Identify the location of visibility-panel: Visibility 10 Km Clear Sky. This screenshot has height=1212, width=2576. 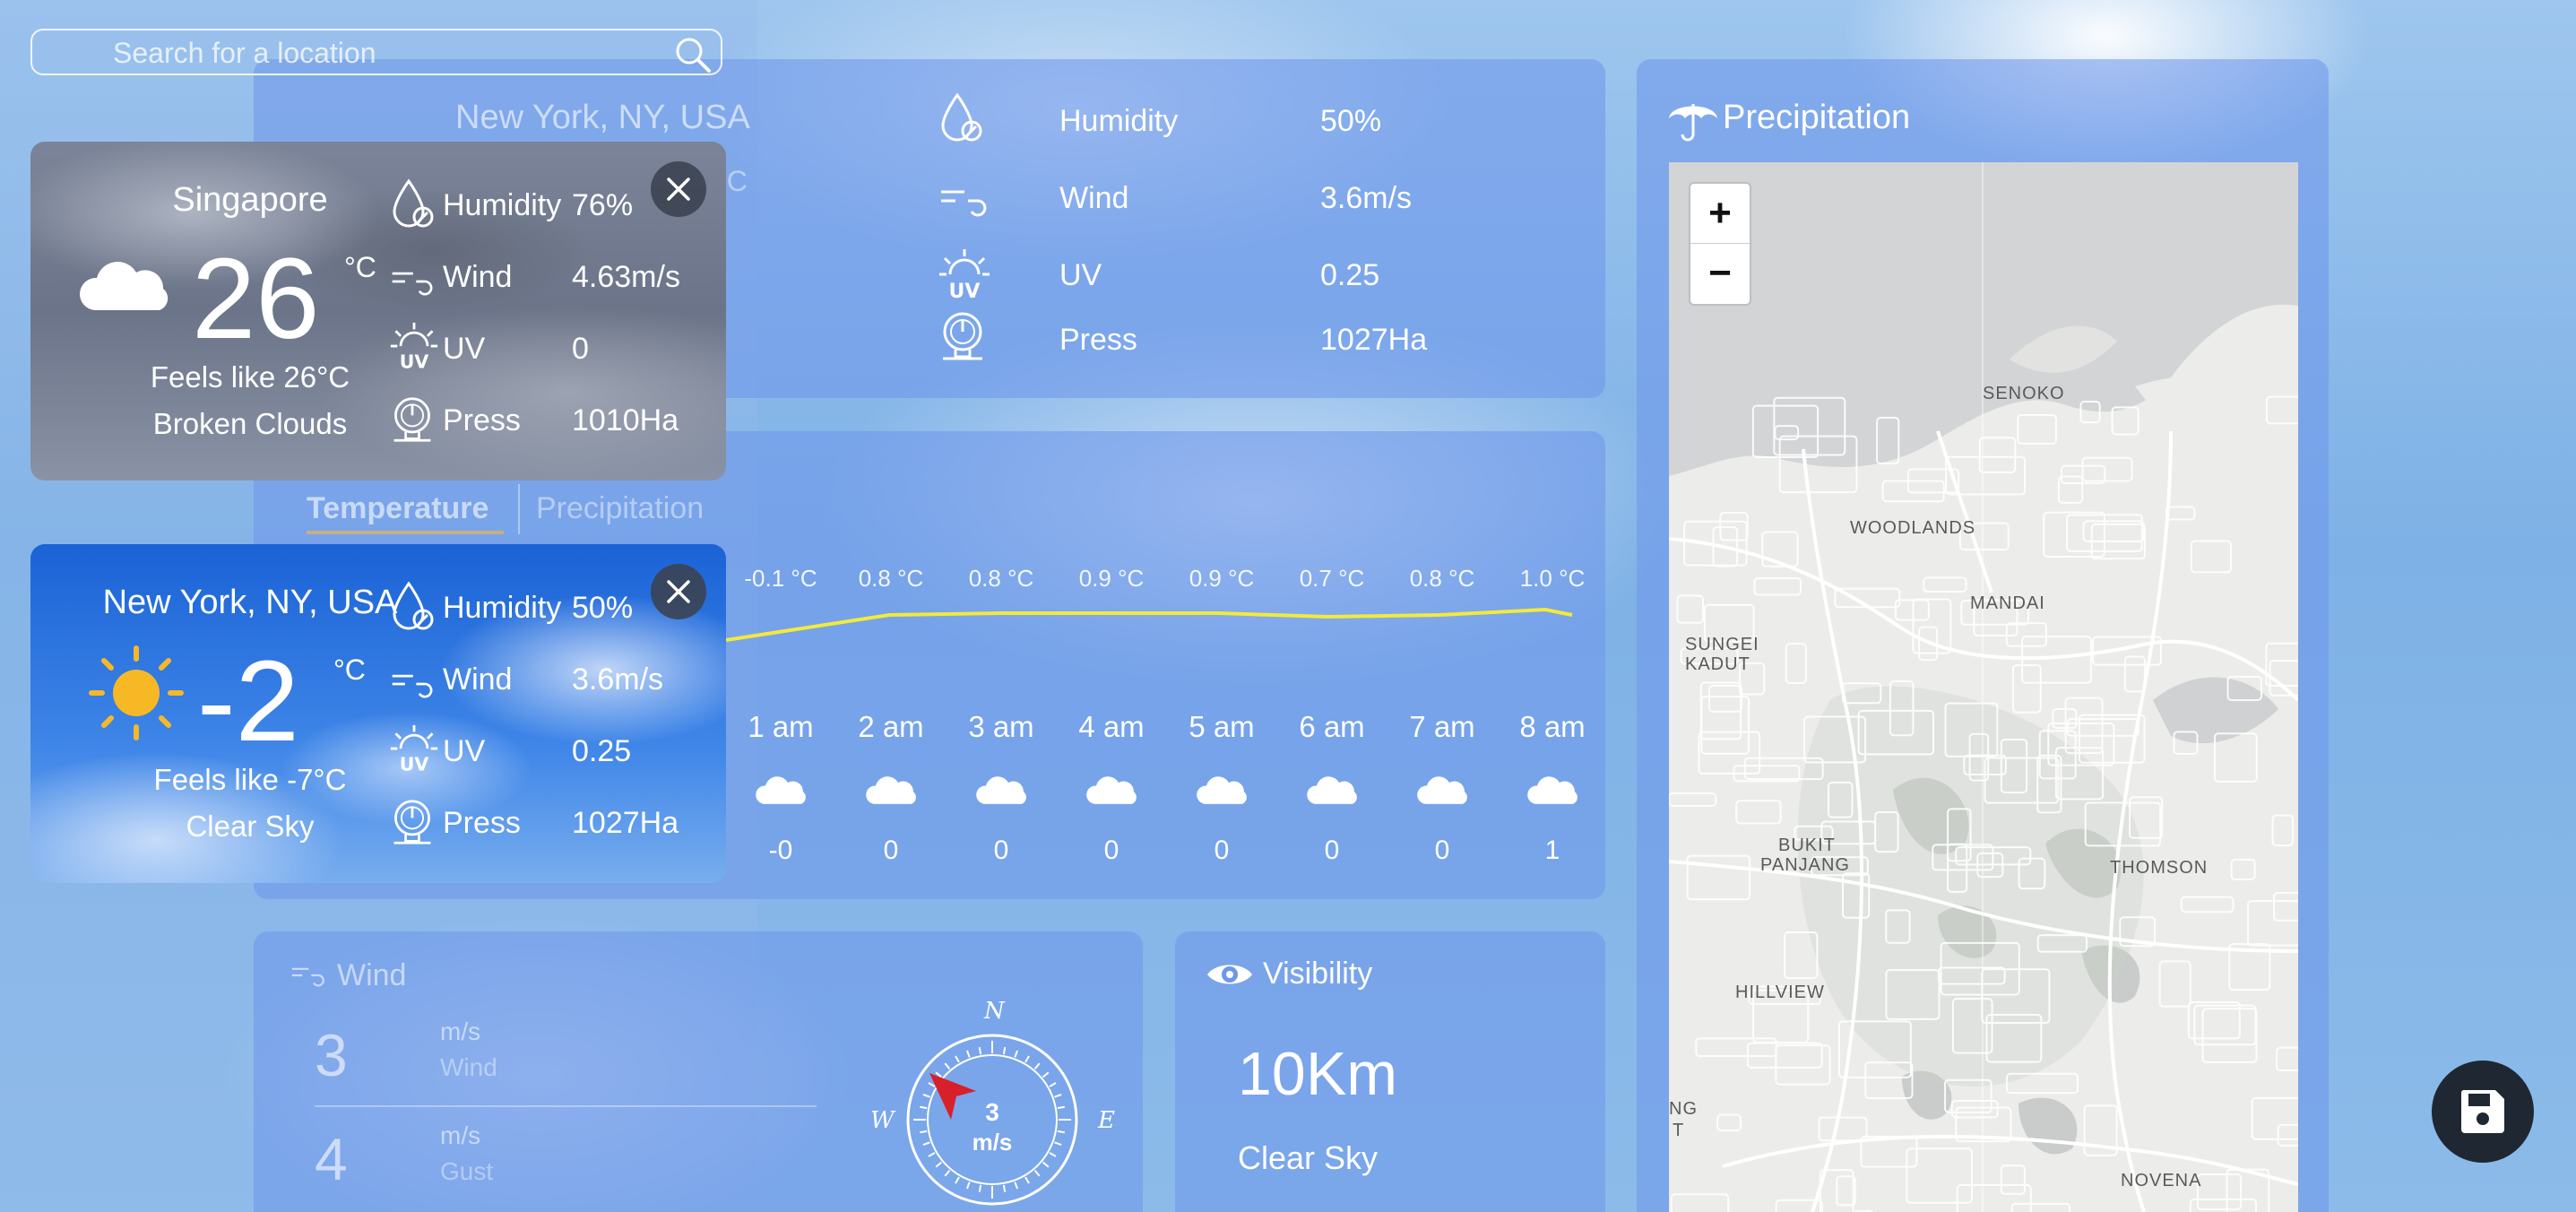
(1390, 1071).